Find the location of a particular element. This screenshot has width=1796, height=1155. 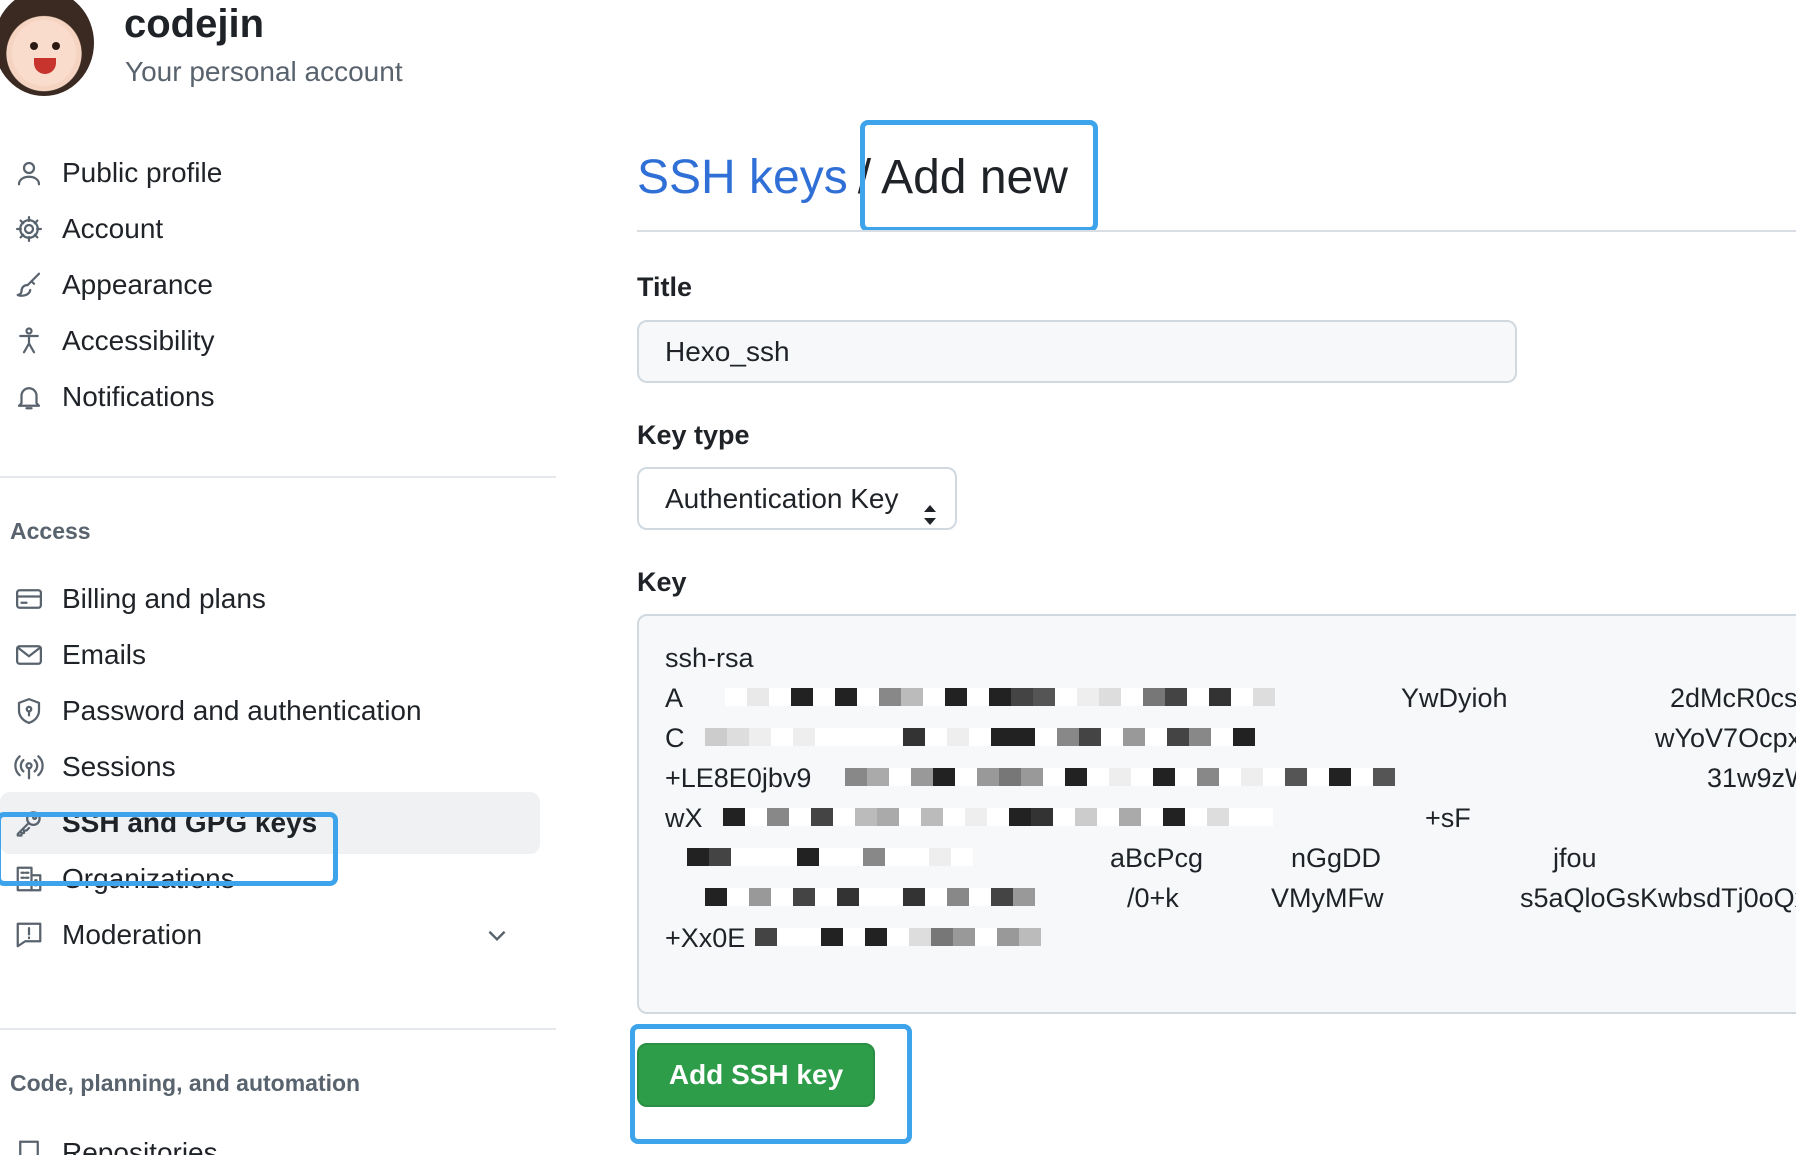

sidebar-item-label: Moderation is located at coordinates (132, 934).